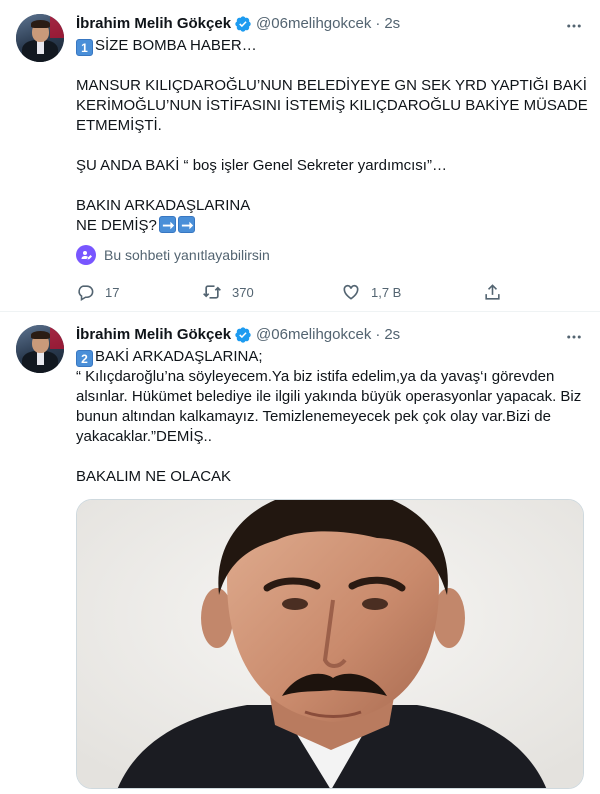  I want to click on reply-icon, so click(86, 292).